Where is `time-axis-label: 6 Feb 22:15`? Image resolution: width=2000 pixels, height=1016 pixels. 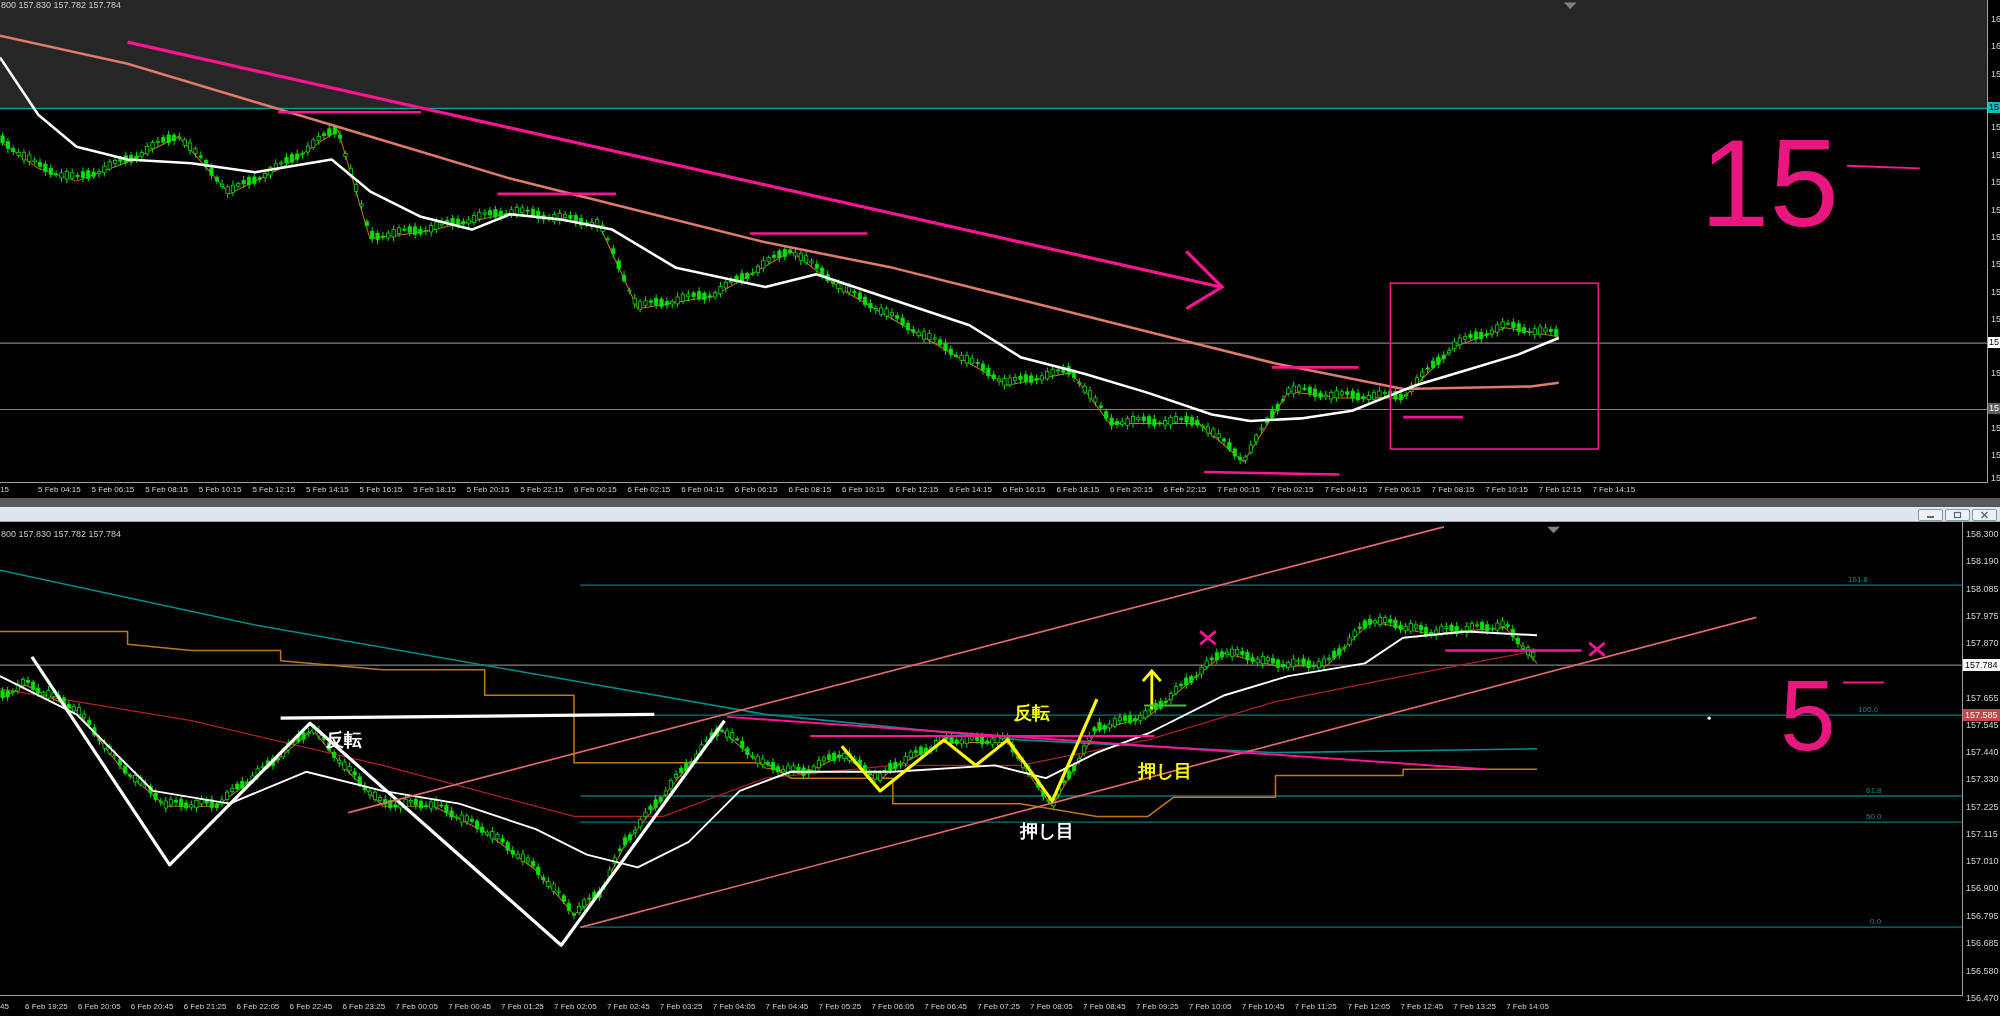
time-axis-label: 6 Feb 22:15 is located at coordinates (1185, 490).